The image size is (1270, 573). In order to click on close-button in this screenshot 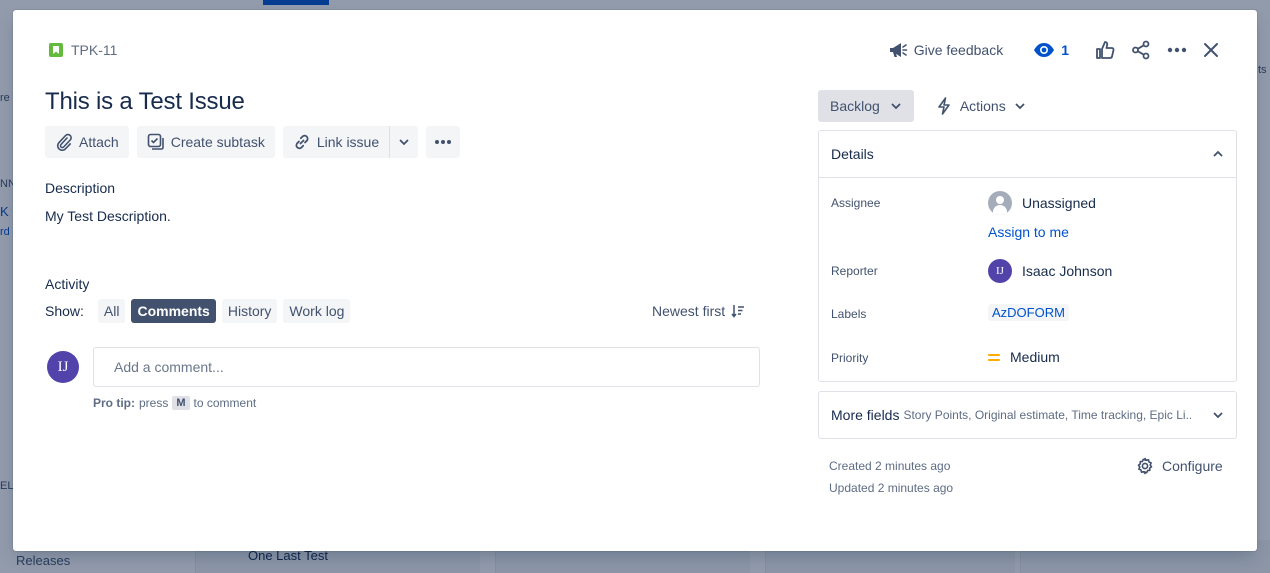, I will do `click(1211, 50)`.